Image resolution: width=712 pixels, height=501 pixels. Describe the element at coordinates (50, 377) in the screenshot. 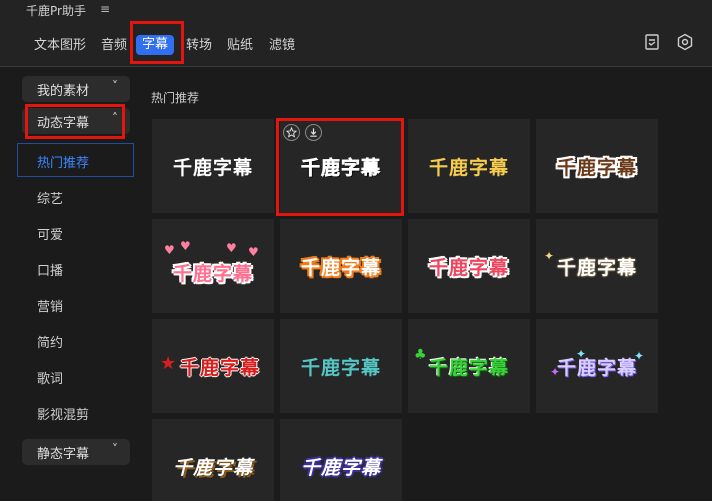

I see `sidebar-item-lyrics: 歌词` at that location.